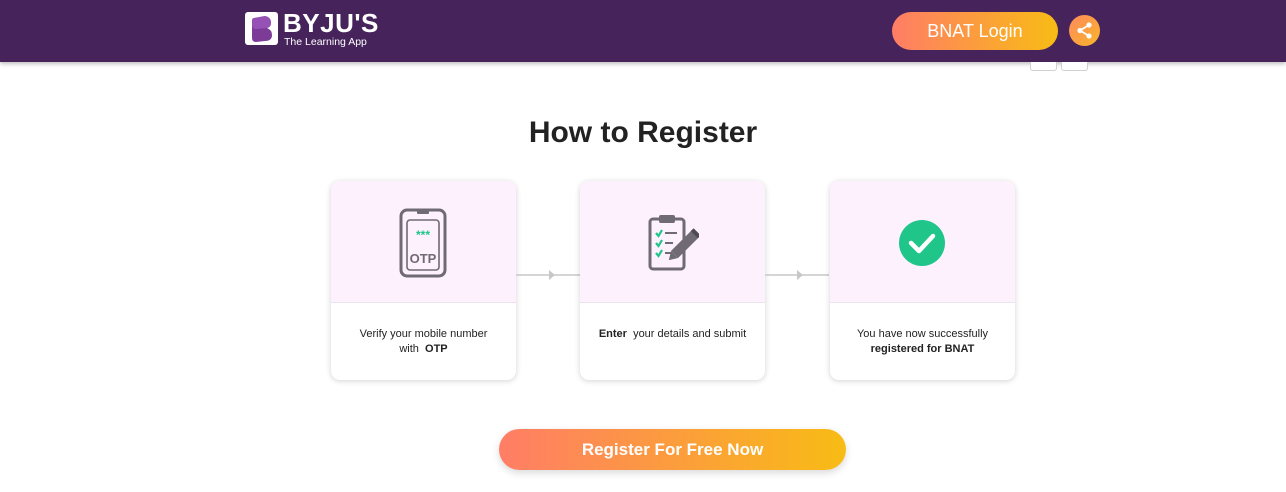 The height and width of the screenshot is (492, 1286). What do you see at coordinates (1043, 66) in the screenshot?
I see `slider-prev-button` at bounding box center [1043, 66].